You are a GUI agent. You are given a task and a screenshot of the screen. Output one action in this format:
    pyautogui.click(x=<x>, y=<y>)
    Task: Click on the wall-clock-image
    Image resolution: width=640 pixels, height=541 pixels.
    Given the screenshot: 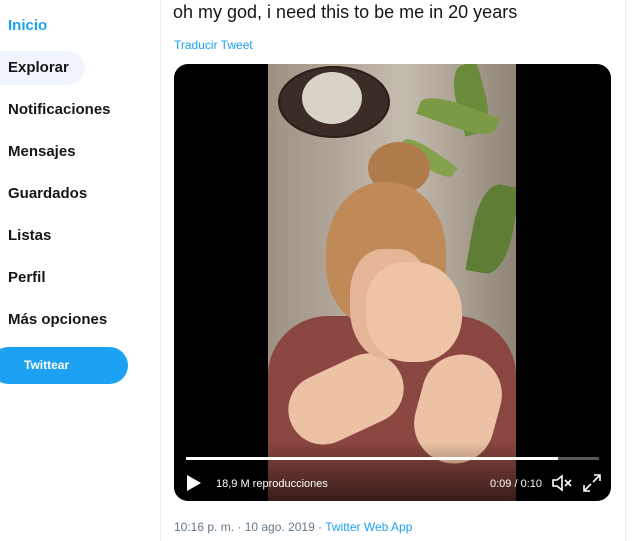 What is the action you would take?
    pyautogui.click(x=334, y=102)
    